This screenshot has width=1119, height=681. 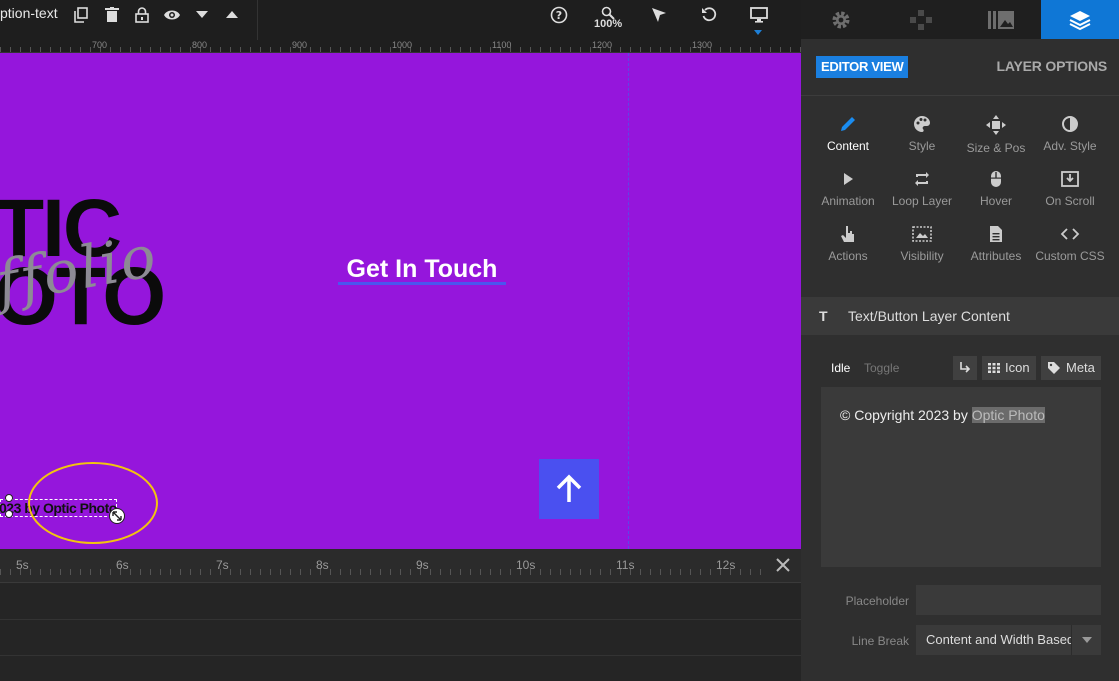 I want to click on contrast-icon, so click(x=1070, y=124).